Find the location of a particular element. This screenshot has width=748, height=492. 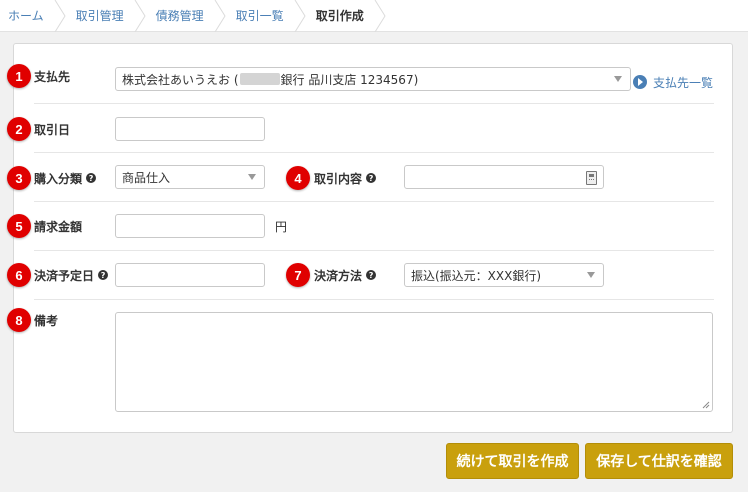

step-badge-3: 3 is located at coordinates (19, 178).